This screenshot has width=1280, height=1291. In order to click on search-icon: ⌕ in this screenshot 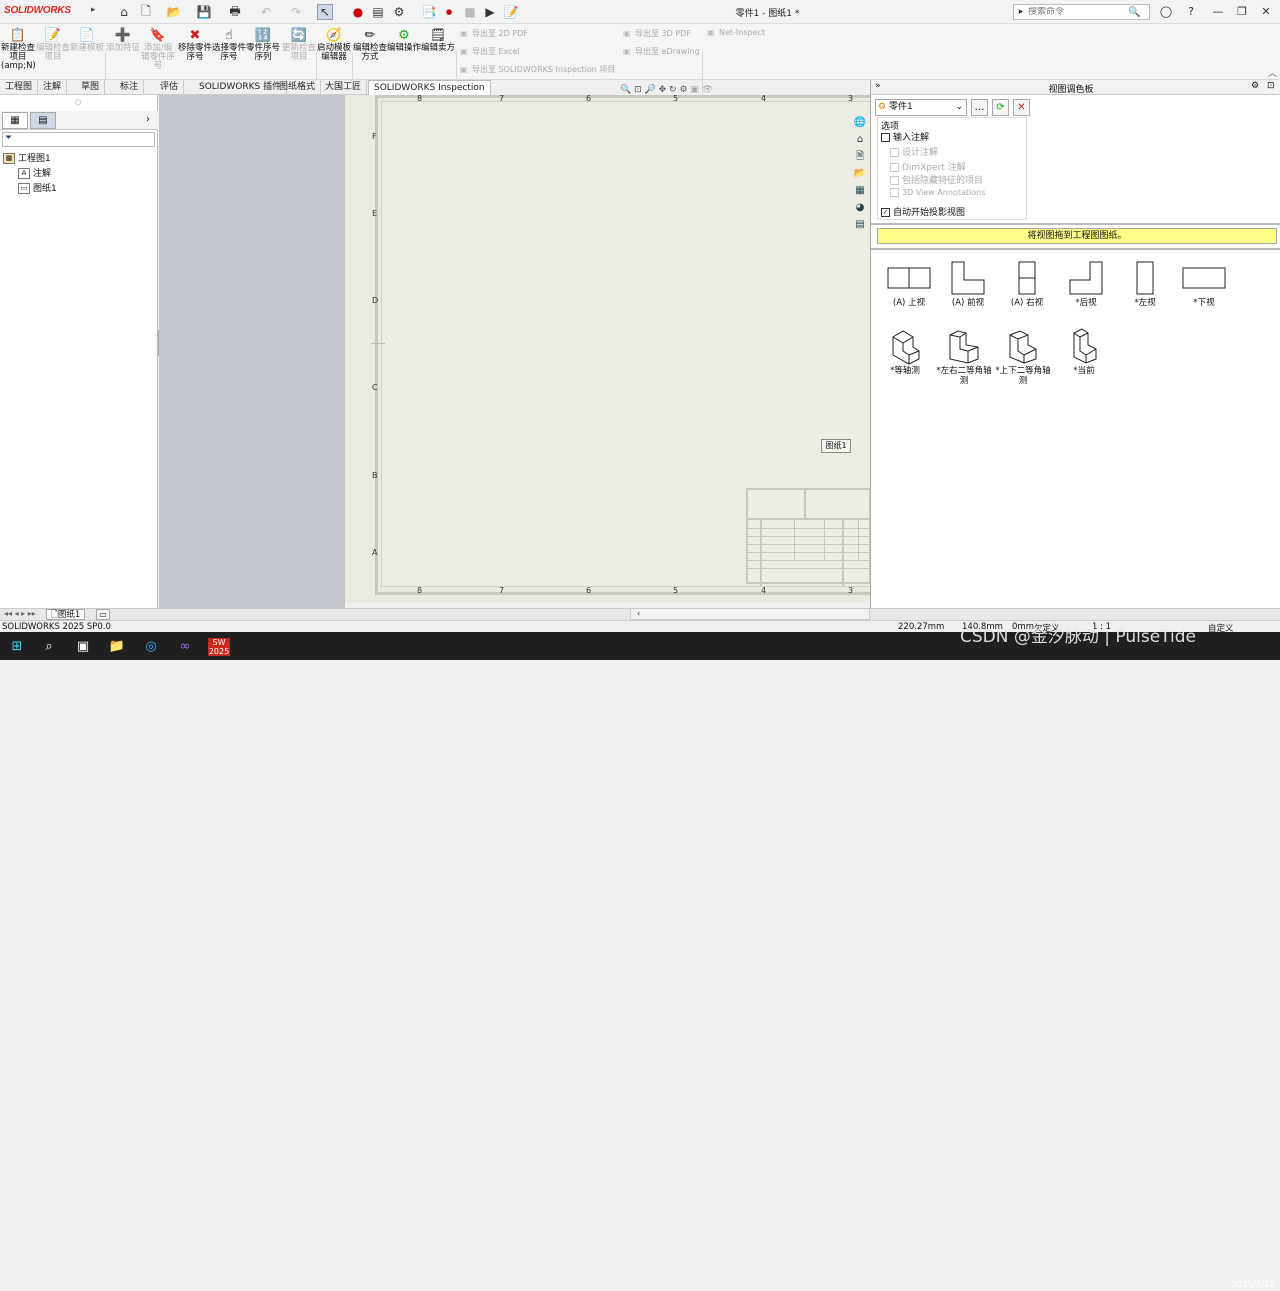, I will do `click(49, 647)`.